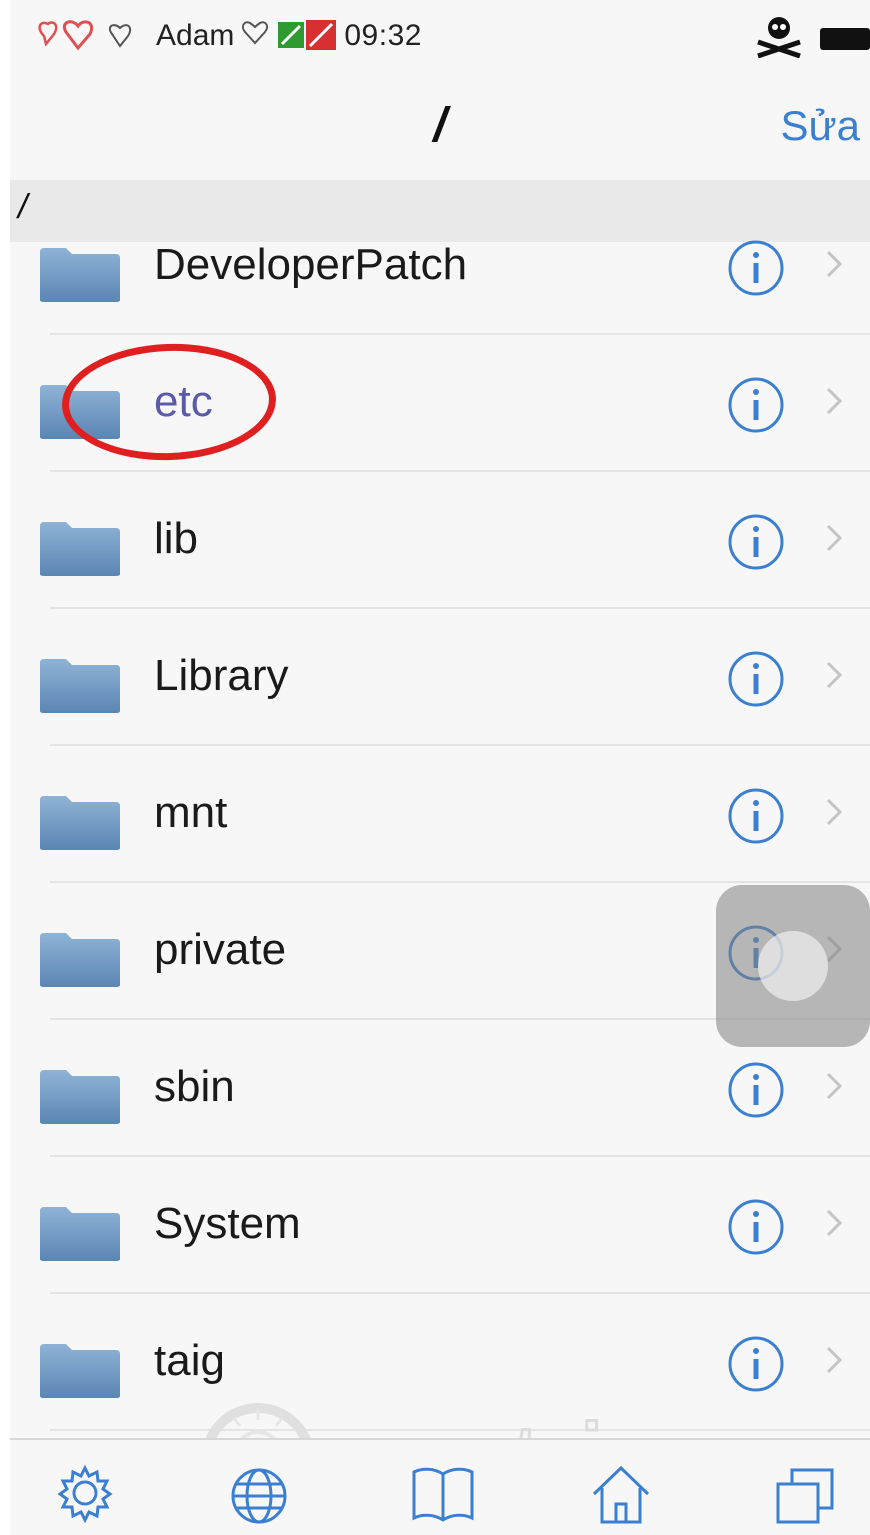 Image resolution: width=870 pixels, height=1535 pixels. I want to click on tab-bar, so click(440, 1486).